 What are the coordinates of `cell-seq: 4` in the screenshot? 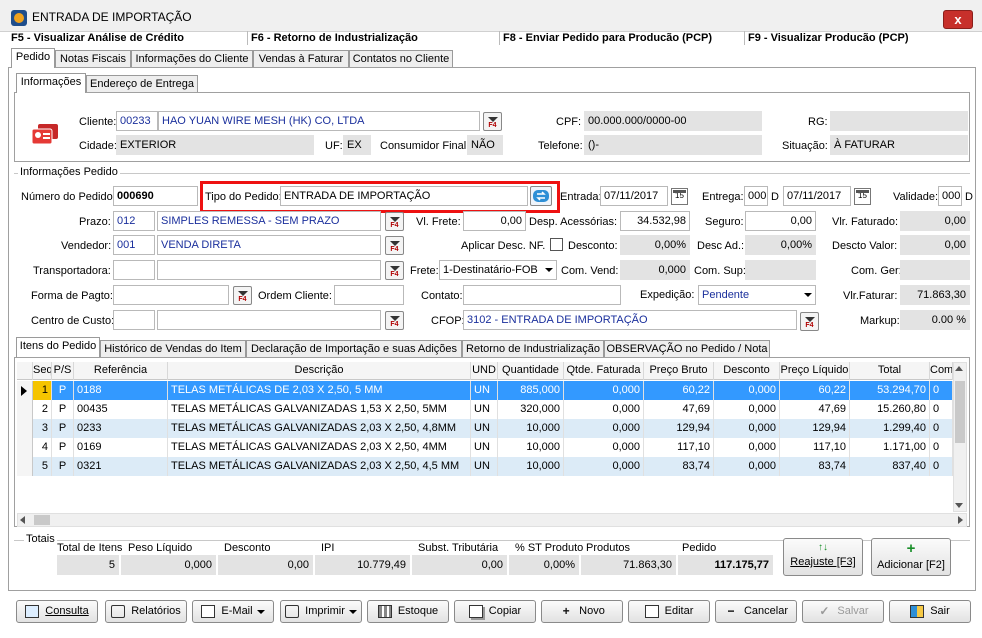 It's located at (42, 447).